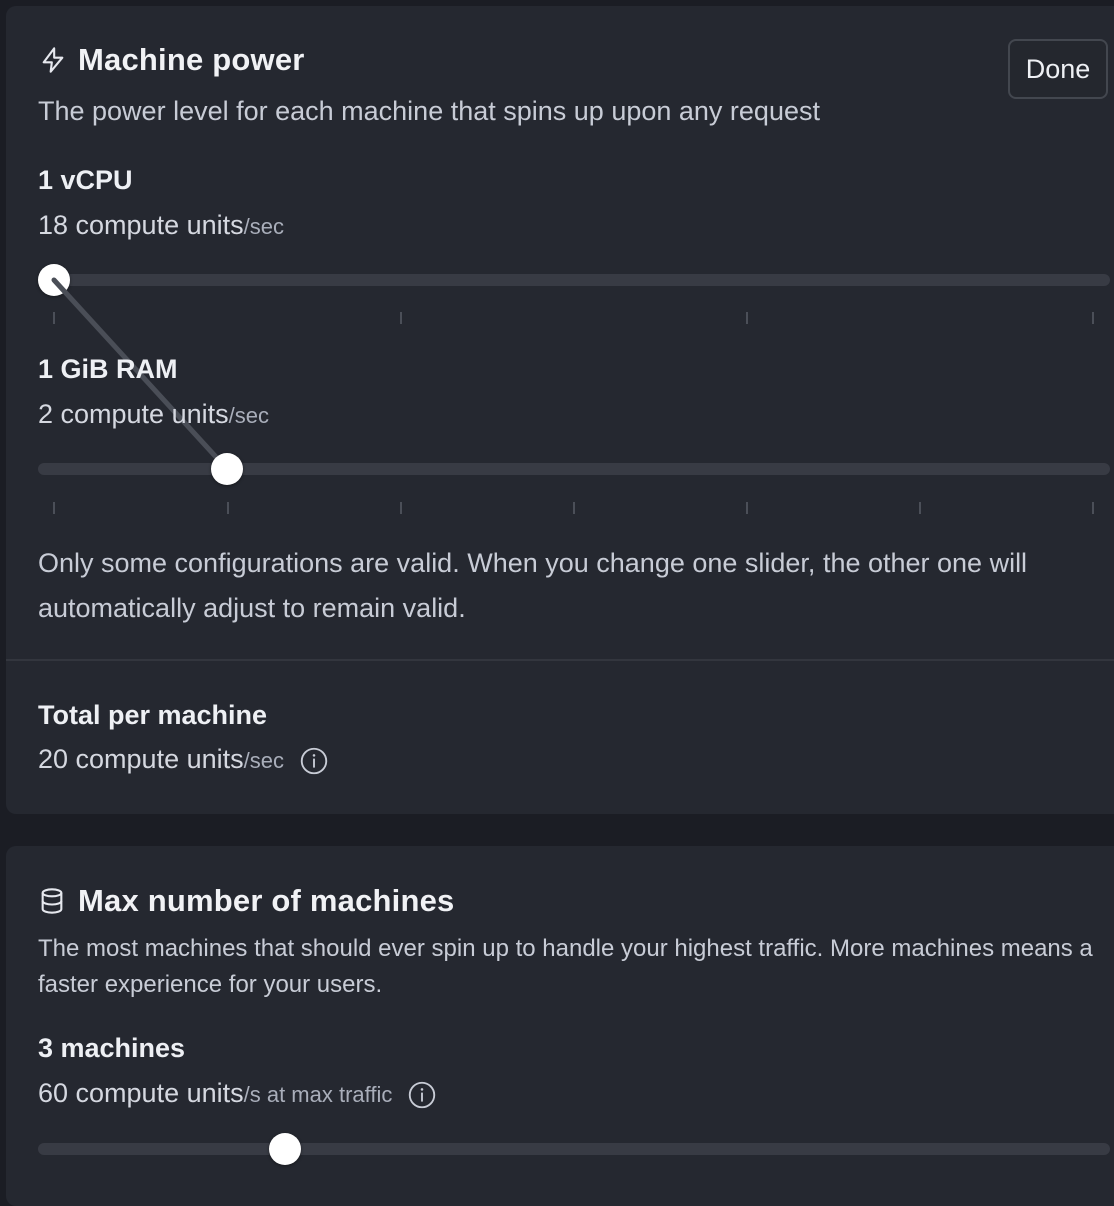  I want to click on ram-compute-value: 2 compute units/sec, so click(153, 414).